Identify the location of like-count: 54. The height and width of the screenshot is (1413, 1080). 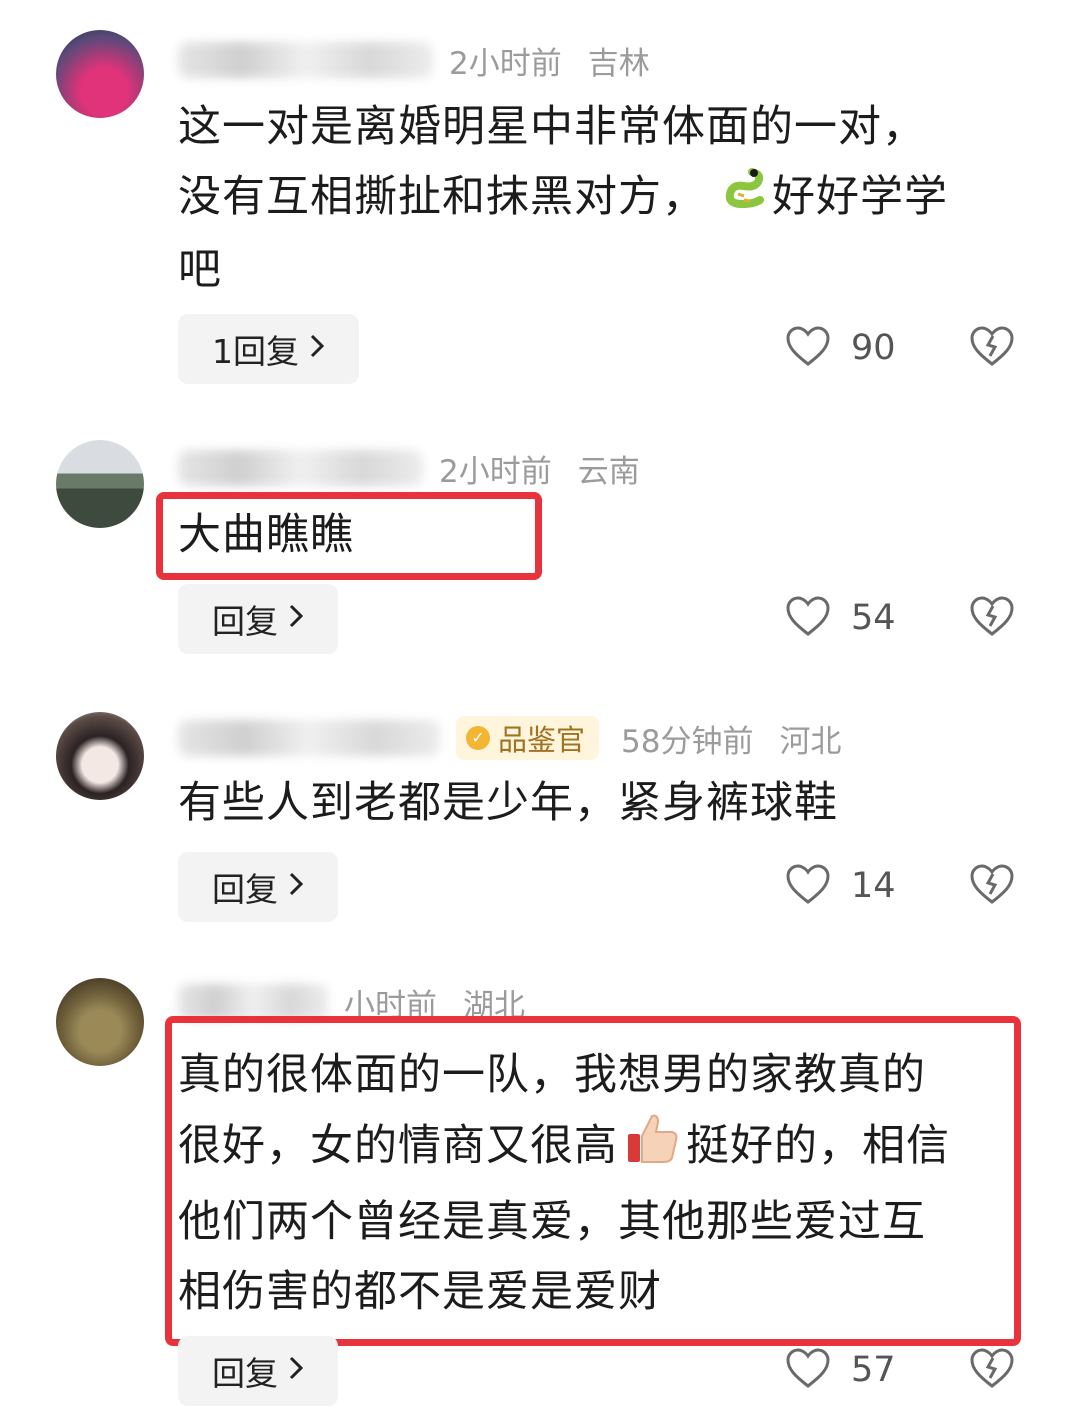
(873, 618).